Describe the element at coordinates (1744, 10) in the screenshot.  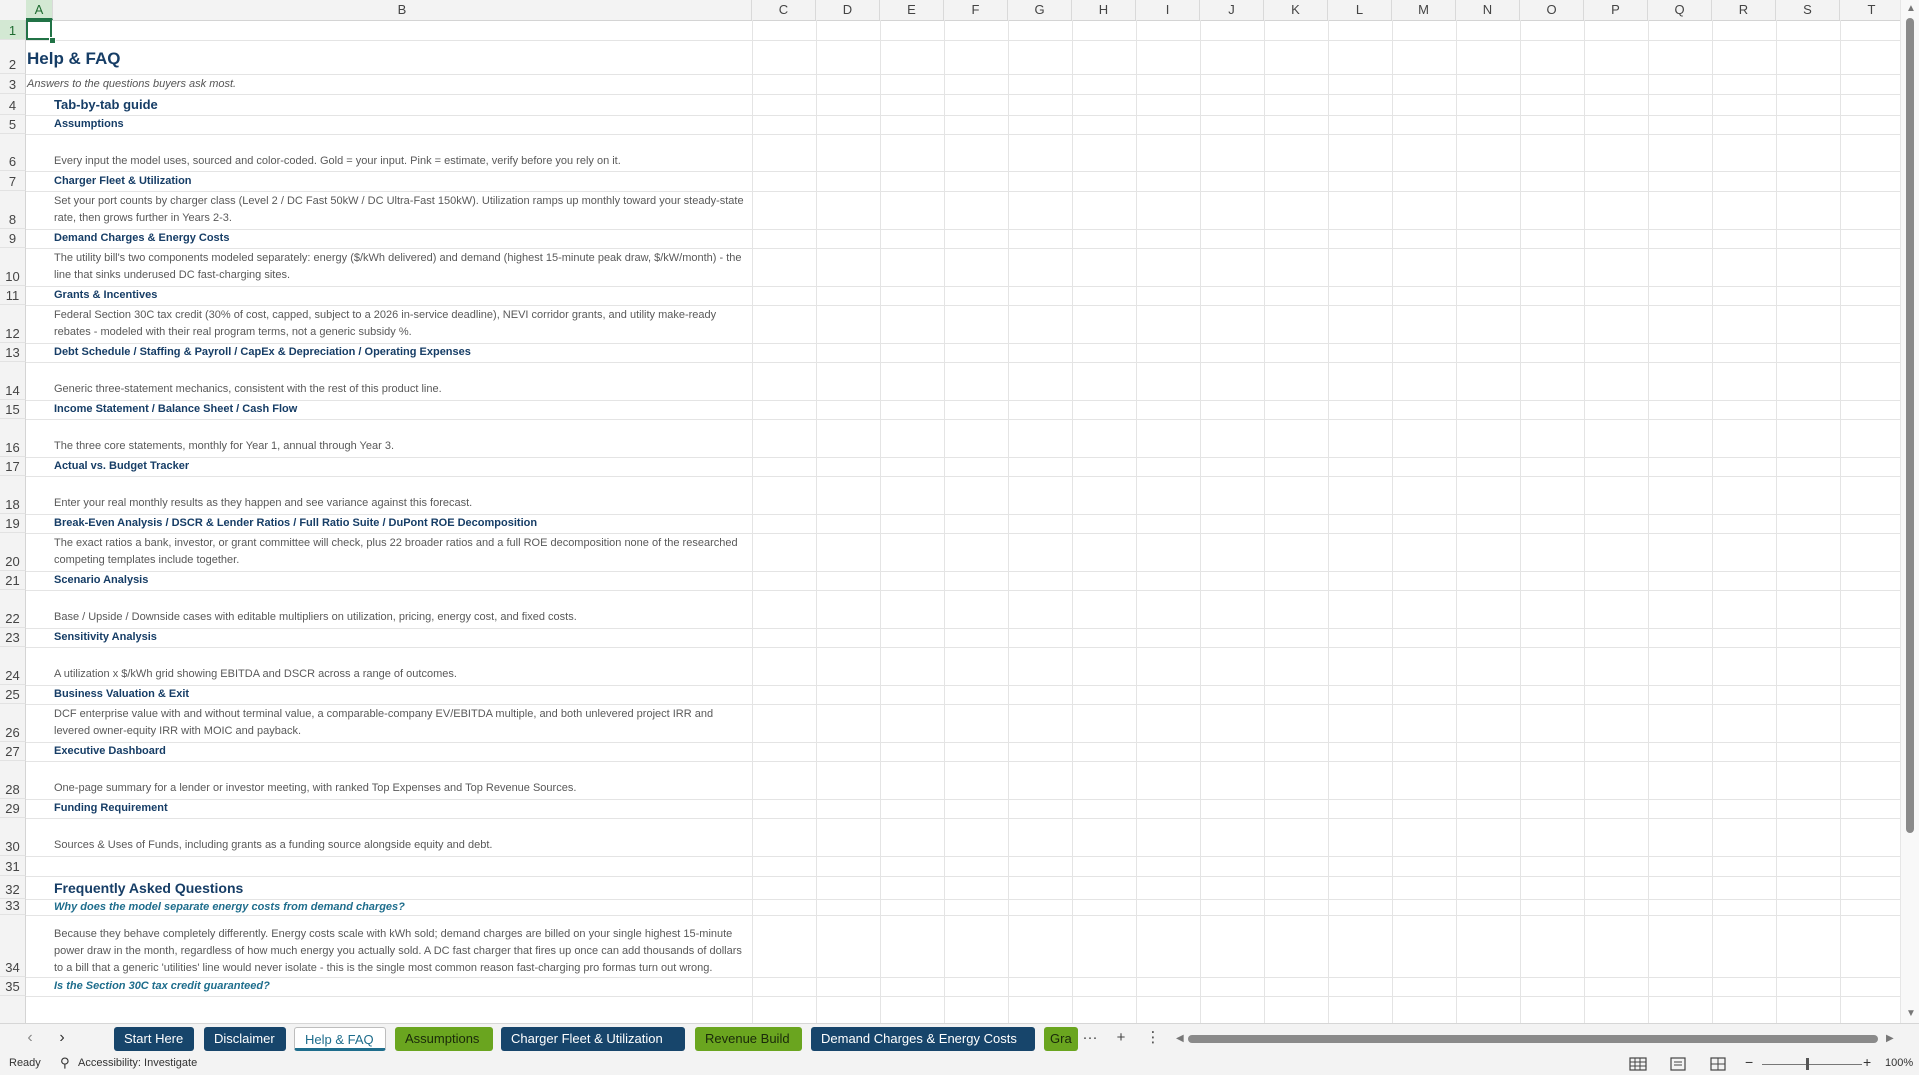
I see `column-header-r: R` at that location.